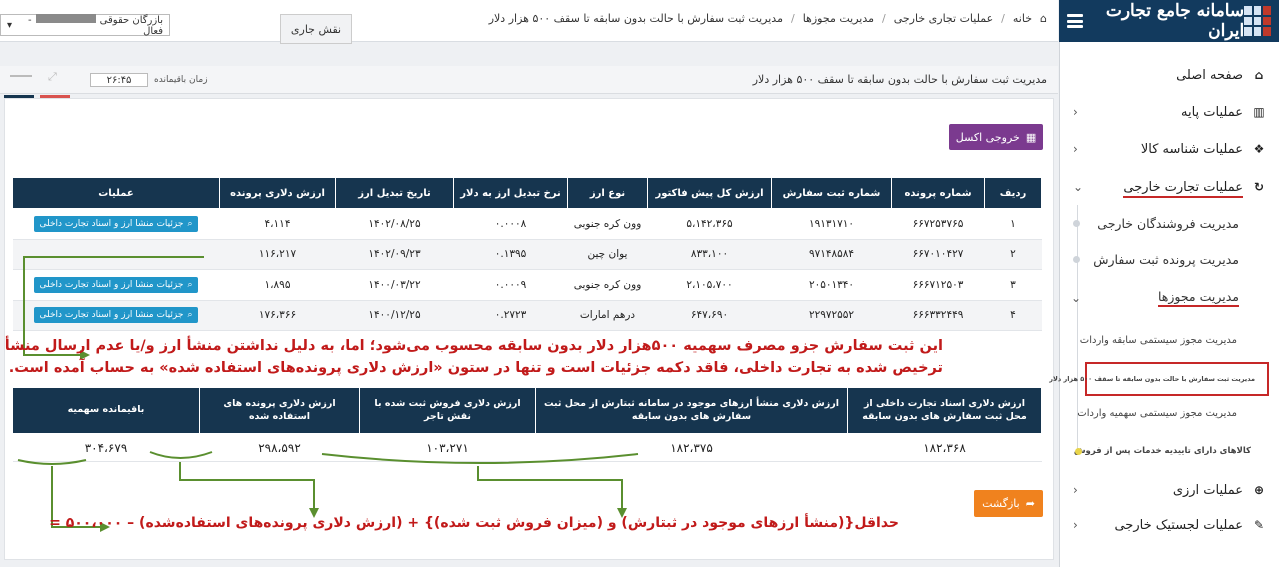  I want to click on table-cell: ۱۴۰۲/۰۹/۲۳, so click(394, 254).